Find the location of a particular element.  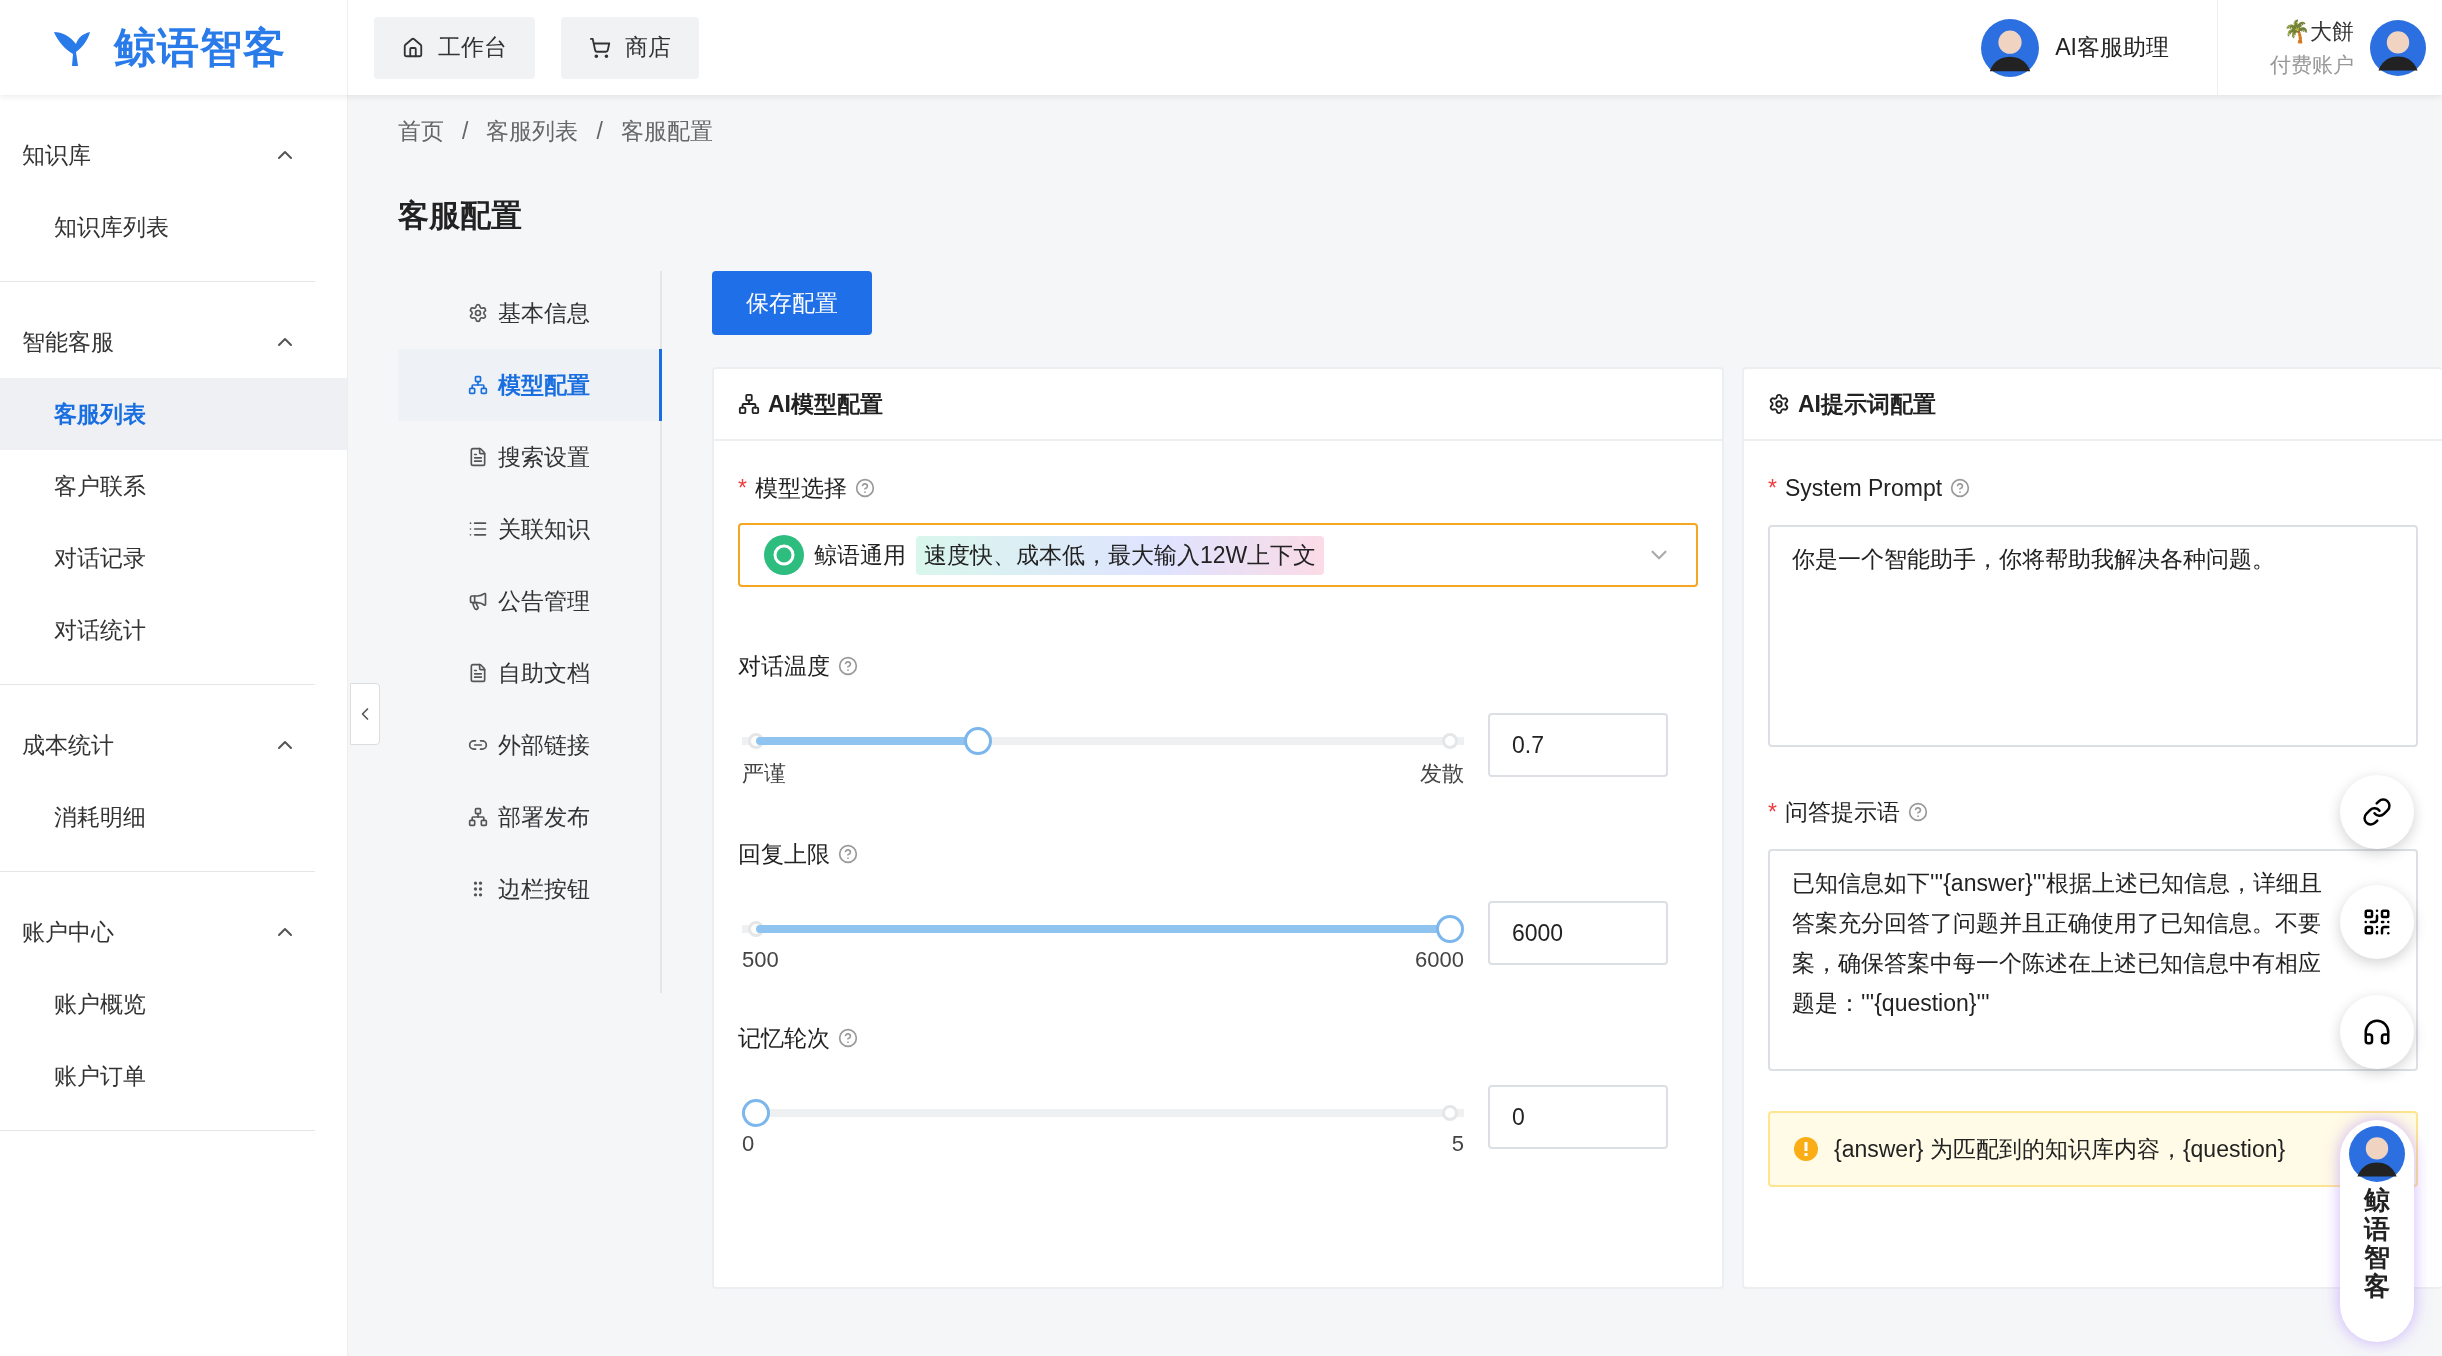

widget-label: 鲸语智客 is located at coordinates (2377, 1243).